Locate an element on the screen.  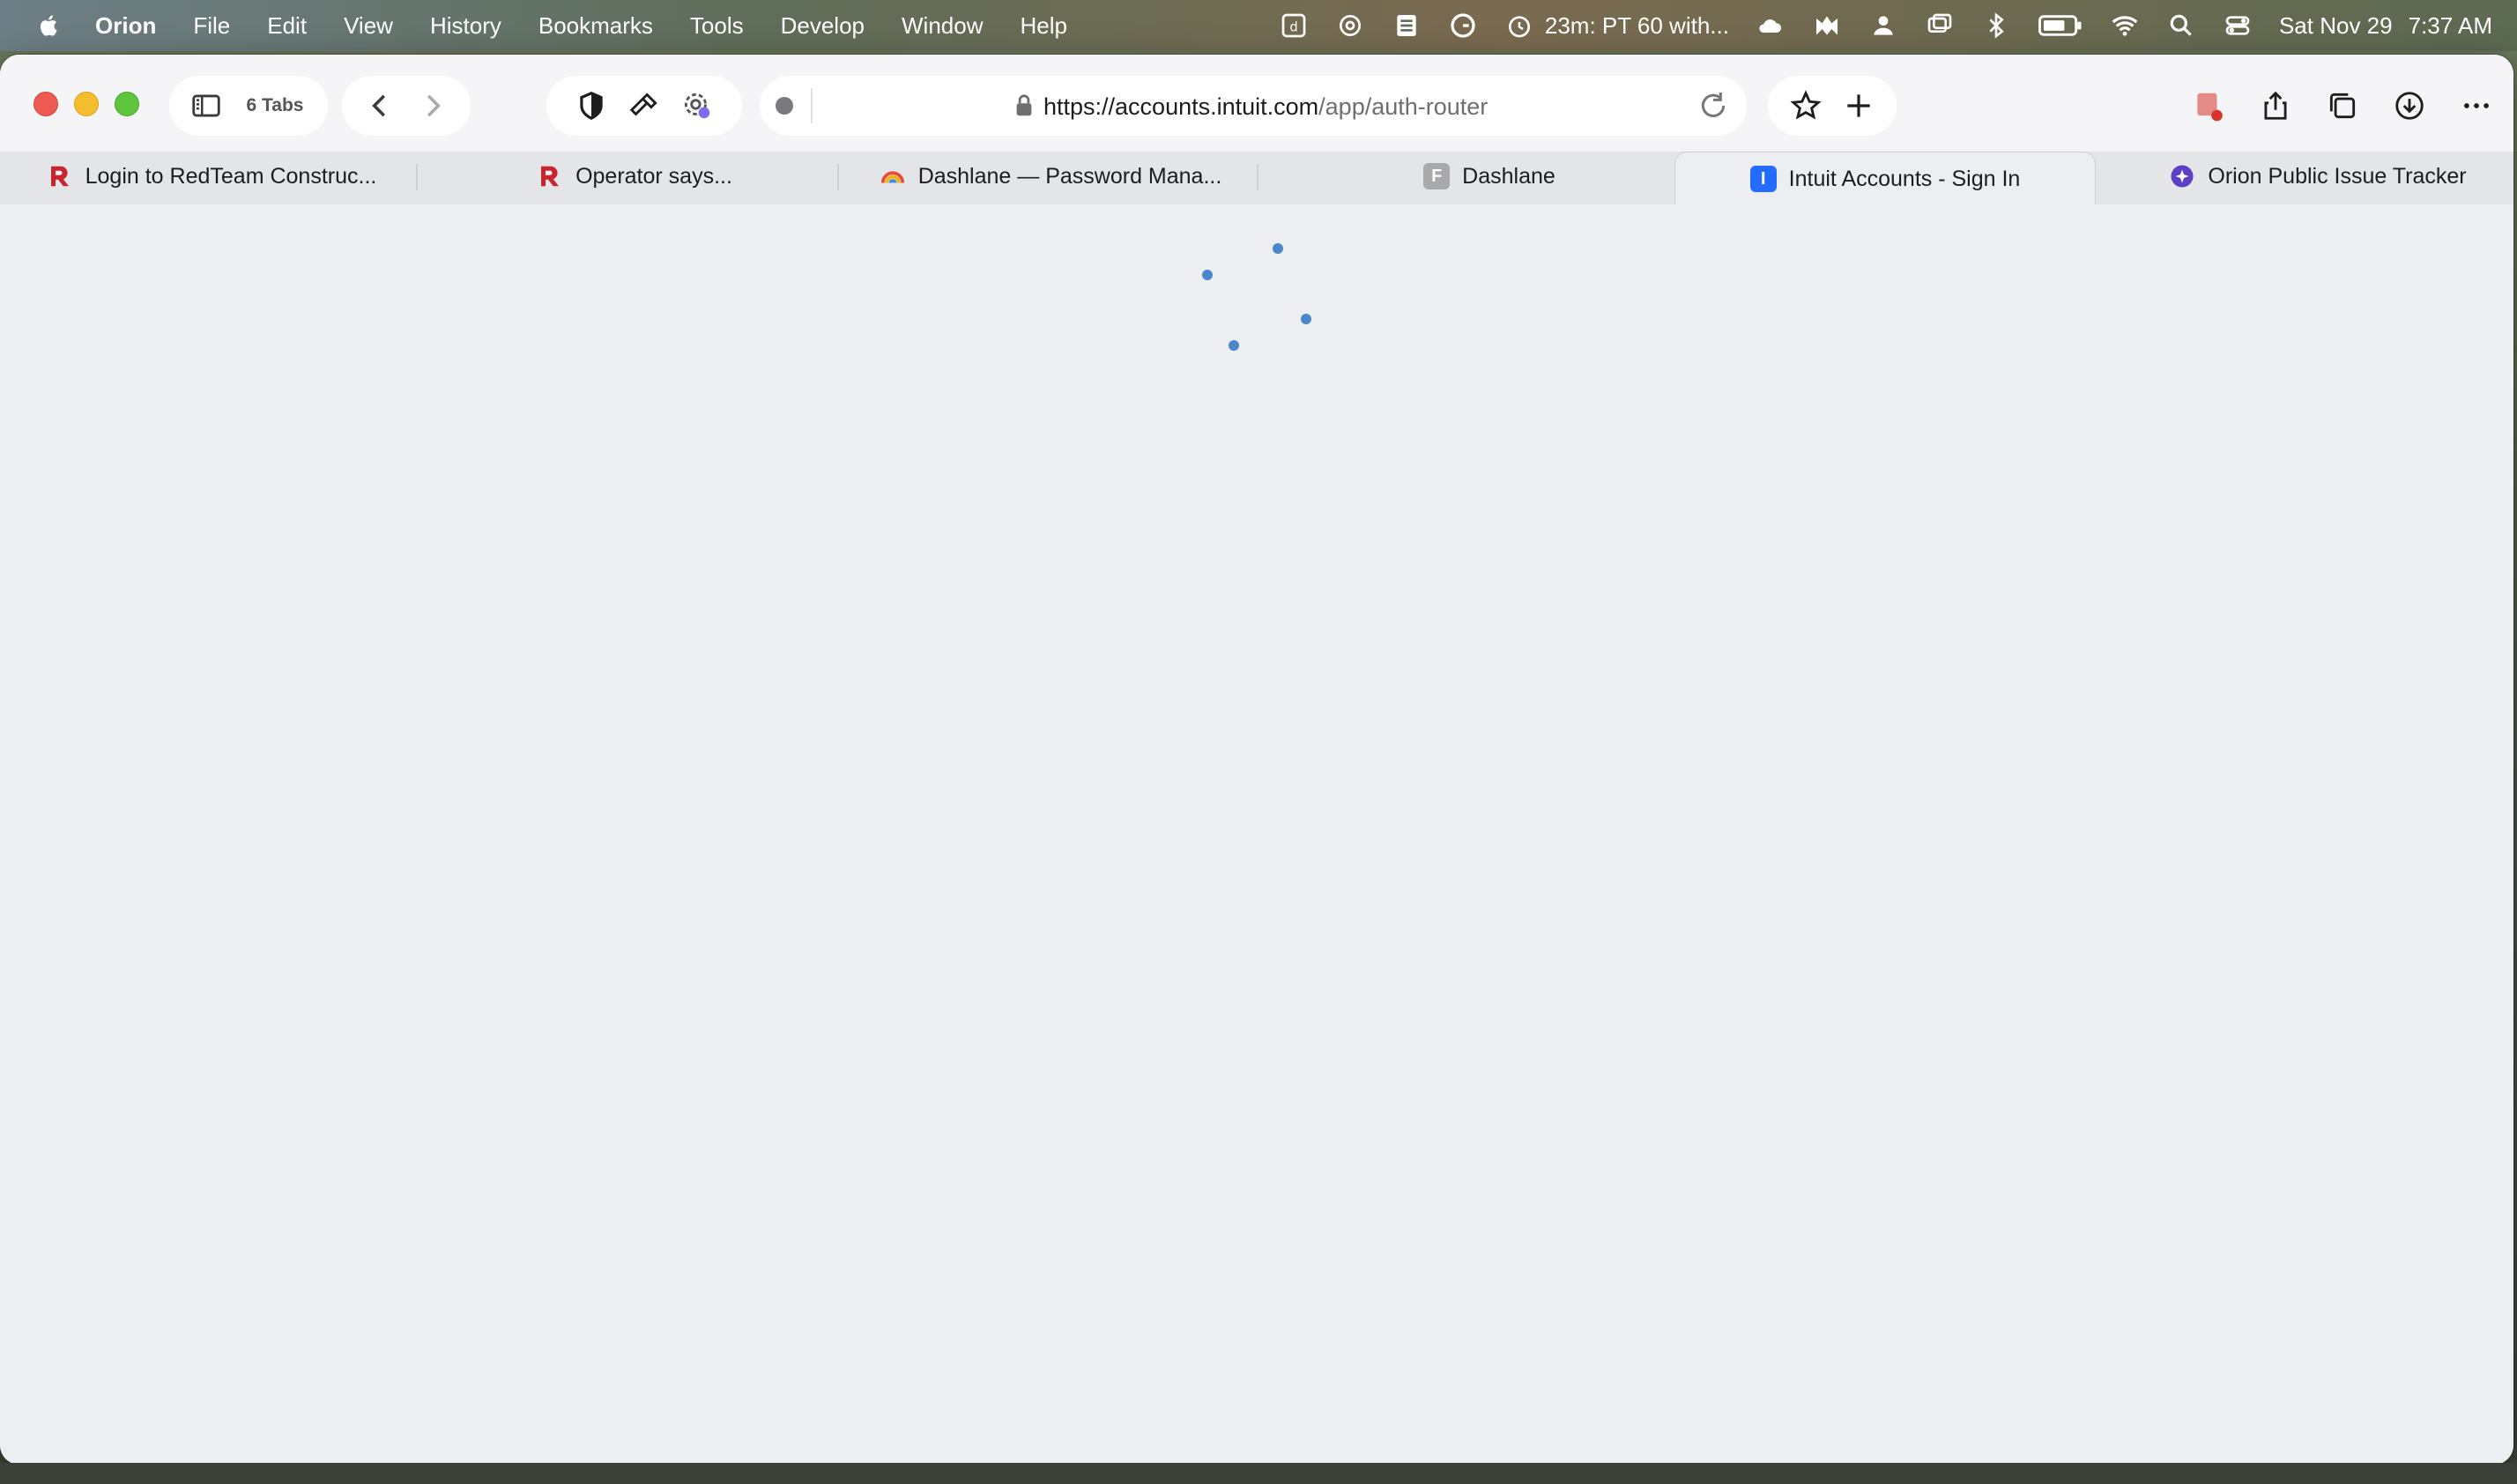
apple-icon is located at coordinates (49, 25).